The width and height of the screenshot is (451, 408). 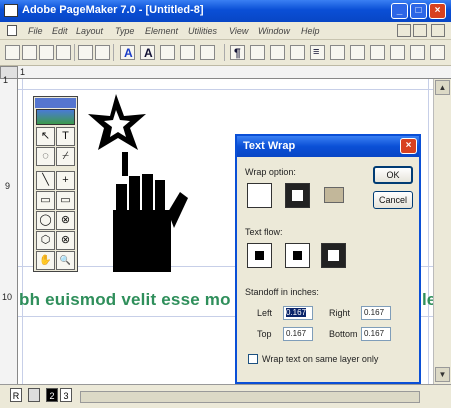 What do you see at coordinates (343, 334) in the screenshot?
I see `bottom-label: Bottom` at bounding box center [343, 334].